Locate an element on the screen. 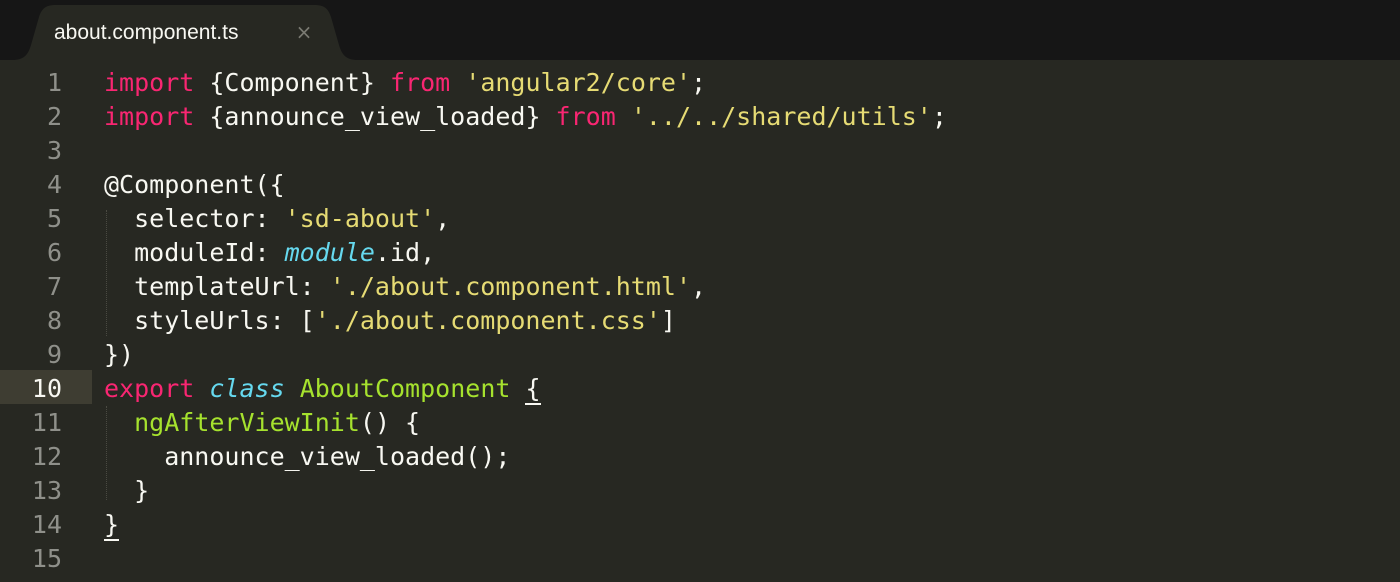 This screenshot has width=1400, height=582. code-token: AboutComponent is located at coordinates (405, 388).